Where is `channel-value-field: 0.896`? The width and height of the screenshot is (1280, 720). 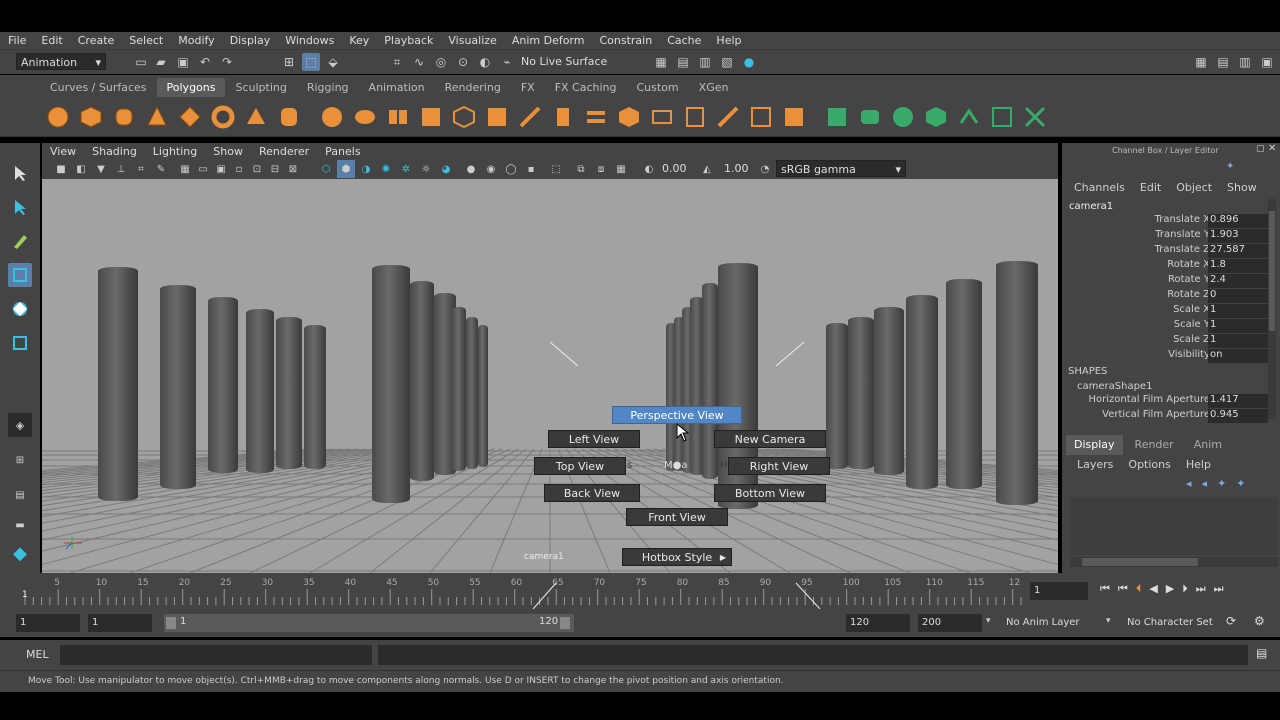 channel-value-field: 0.896 is located at coordinates (1238, 221).